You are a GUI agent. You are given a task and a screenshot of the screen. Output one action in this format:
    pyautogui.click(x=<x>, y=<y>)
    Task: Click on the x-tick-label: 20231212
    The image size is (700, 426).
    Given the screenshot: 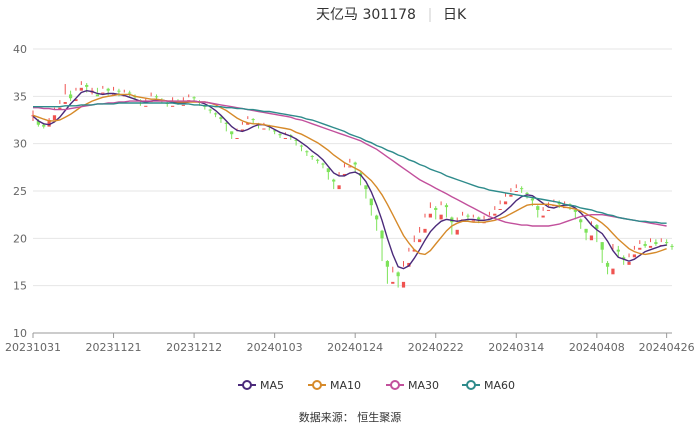 What is the action you would take?
    pyautogui.click(x=194, y=347)
    